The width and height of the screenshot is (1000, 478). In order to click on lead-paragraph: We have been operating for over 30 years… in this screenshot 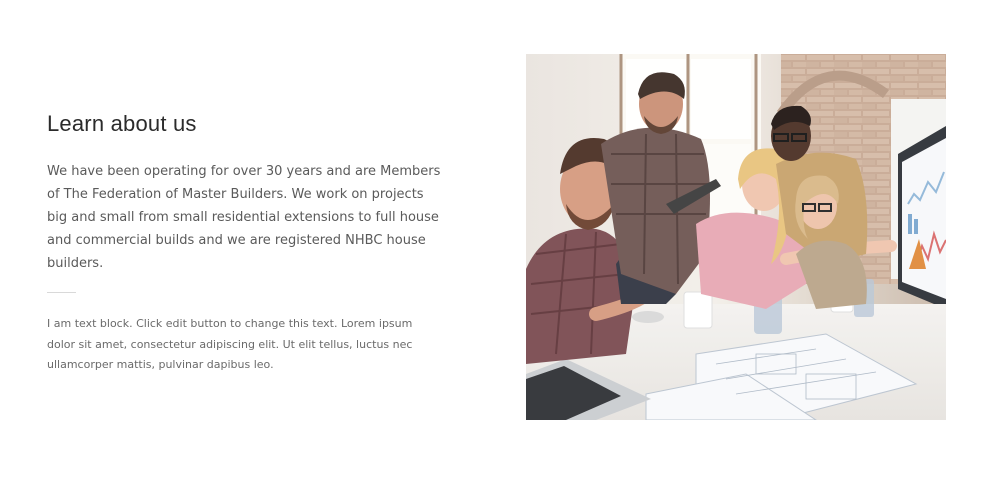, I will do `click(244, 217)`.